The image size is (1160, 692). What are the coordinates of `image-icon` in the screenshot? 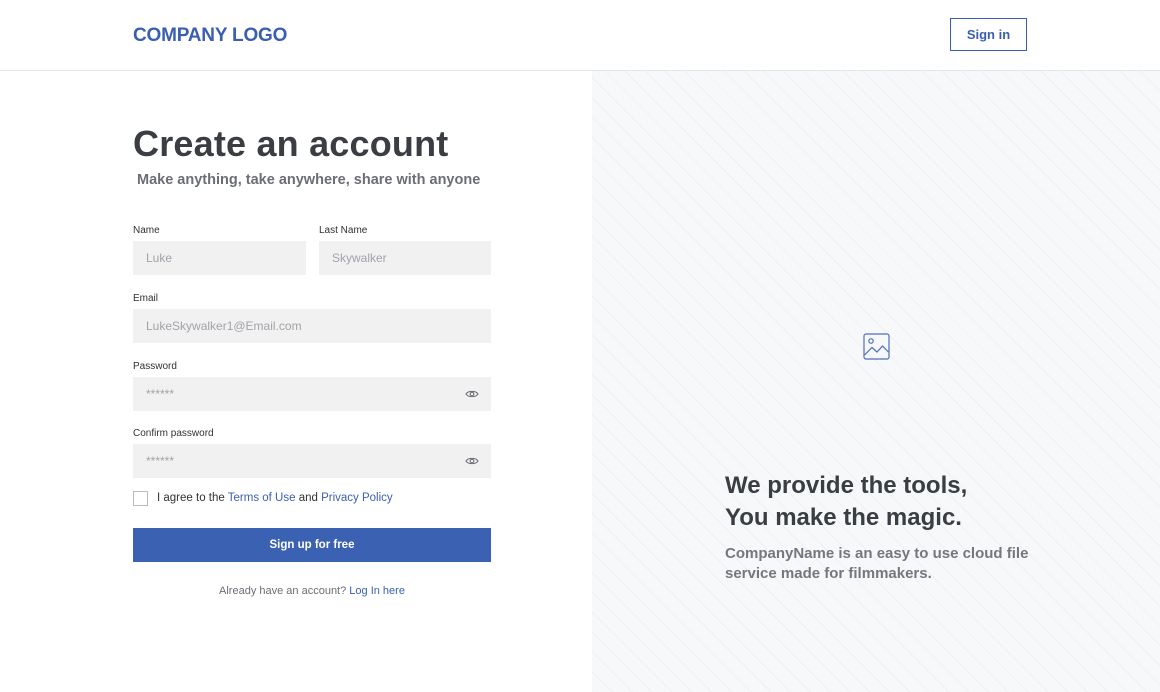 It's located at (876, 346).